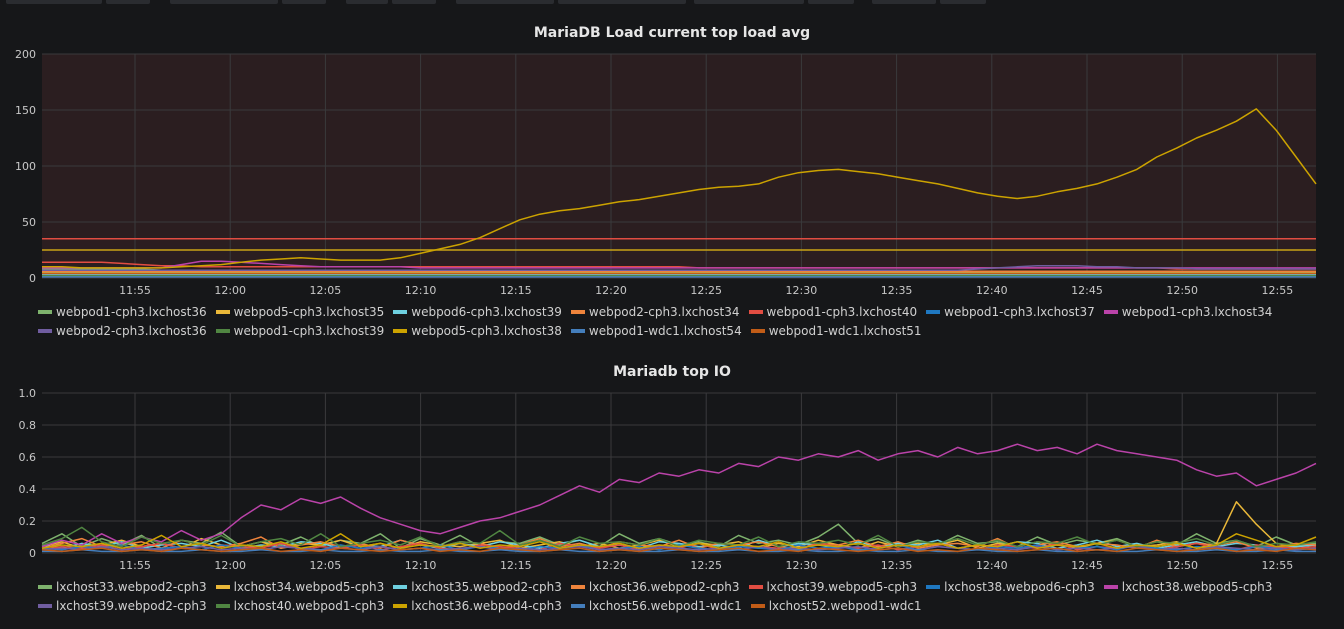 The width and height of the screenshot is (1344, 629). What do you see at coordinates (28, 393) in the screenshot?
I see `y-tick-label: 1.0` at bounding box center [28, 393].